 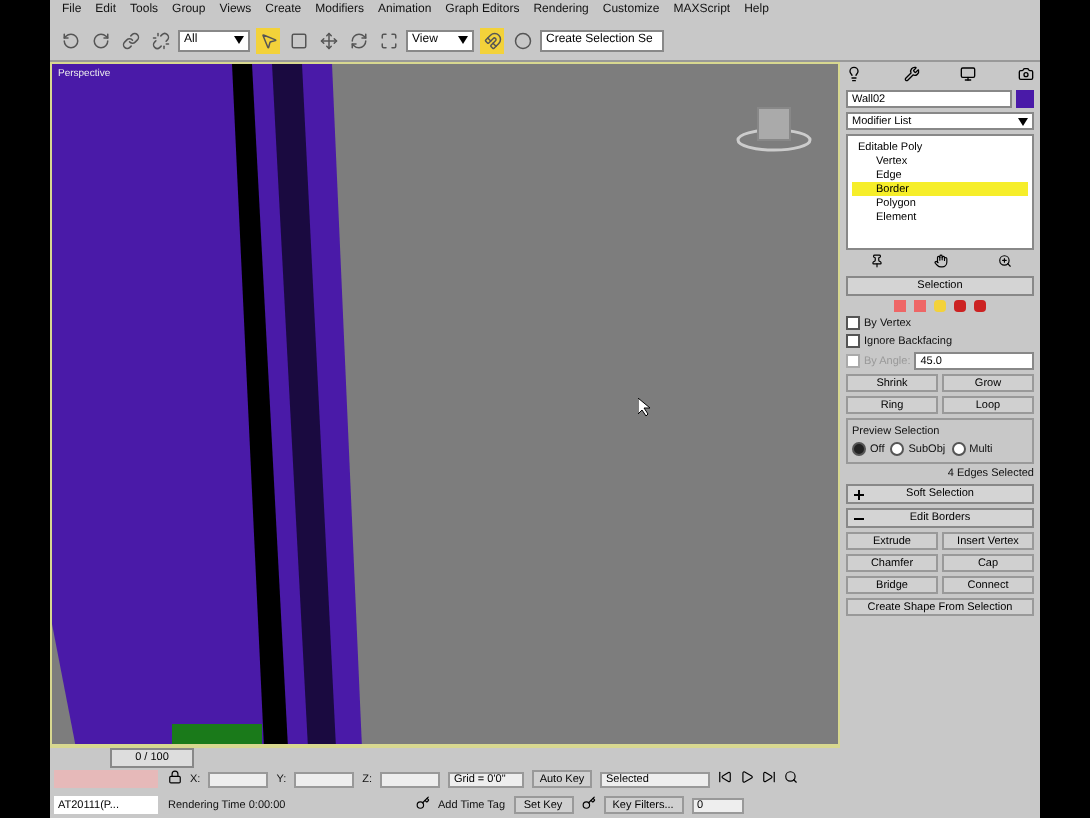 What do you see at coordinates (160, 40) in the screenshot?
I see `unlink-icon` at bounding box center [160, 40].